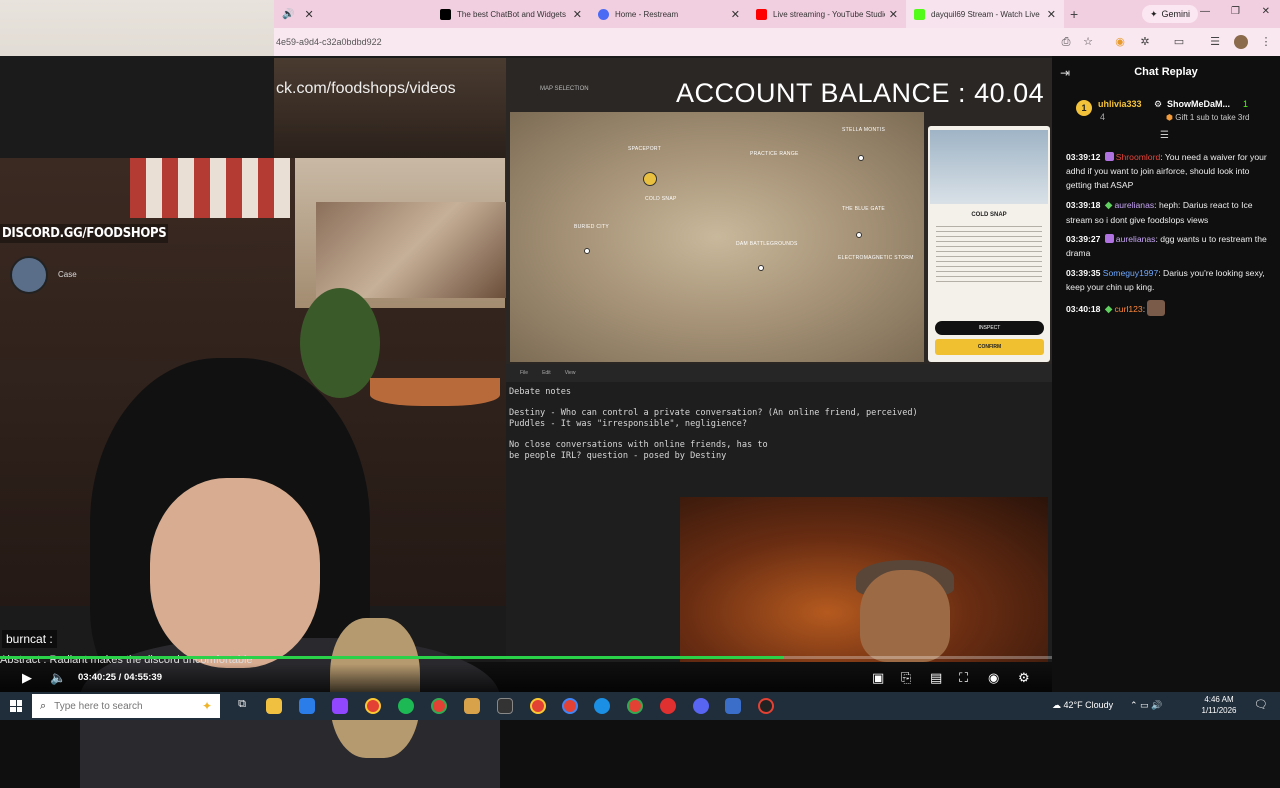 The width and height of the screenshot is (1280, 788). Describe the element at coordinates (1246, 104) in the screenshot. I see `pinned-user-2-count: 1` at that location.